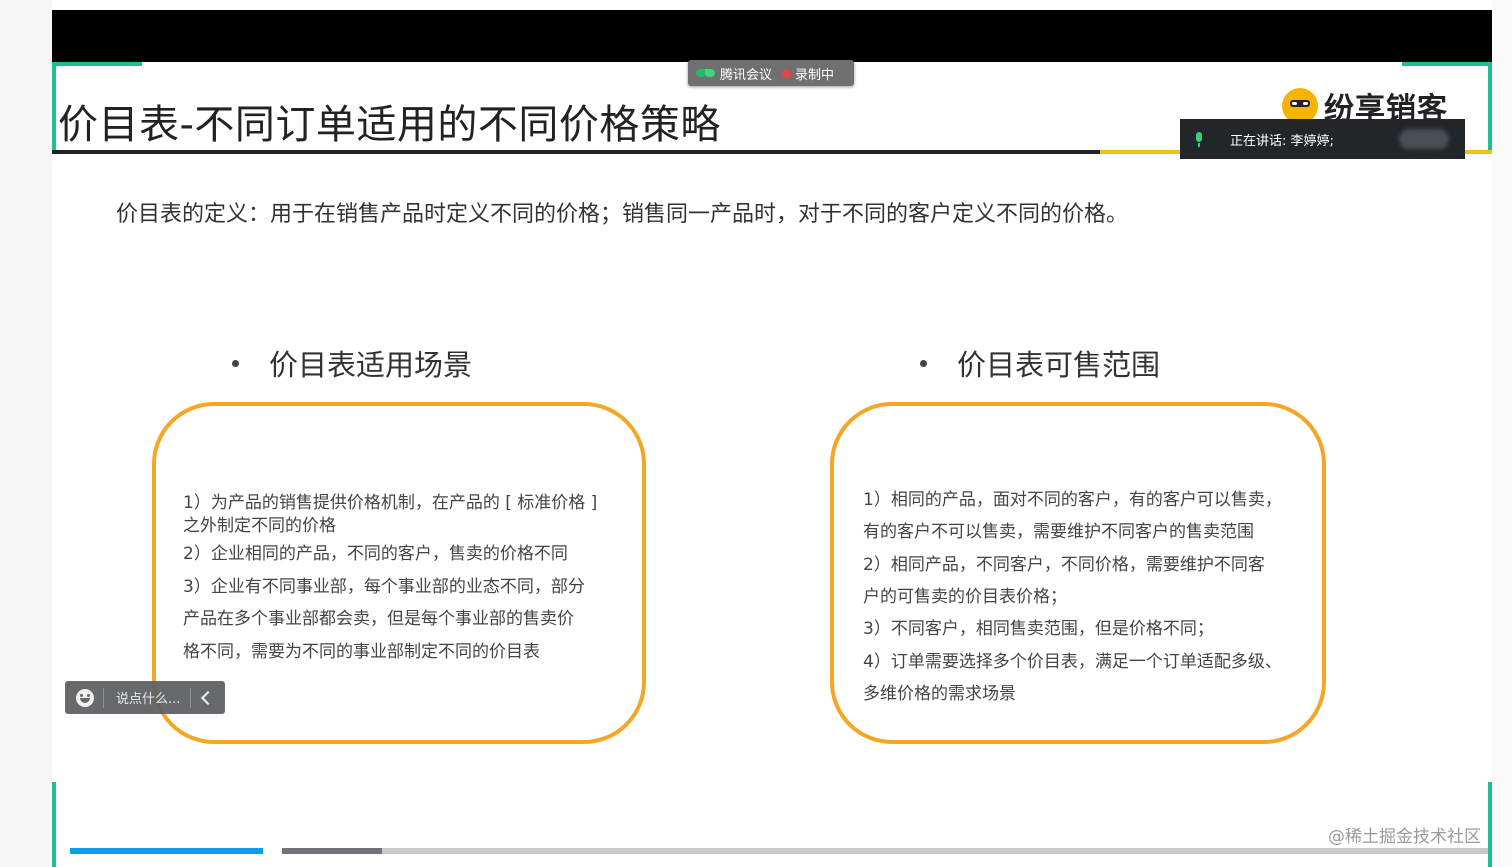 The height and width of the screenshot is (867, 1512). What do you see at coordinates (166, 851) in the screenshot?
I see `bottom-bar-blue` at bounding box center [166, 851].